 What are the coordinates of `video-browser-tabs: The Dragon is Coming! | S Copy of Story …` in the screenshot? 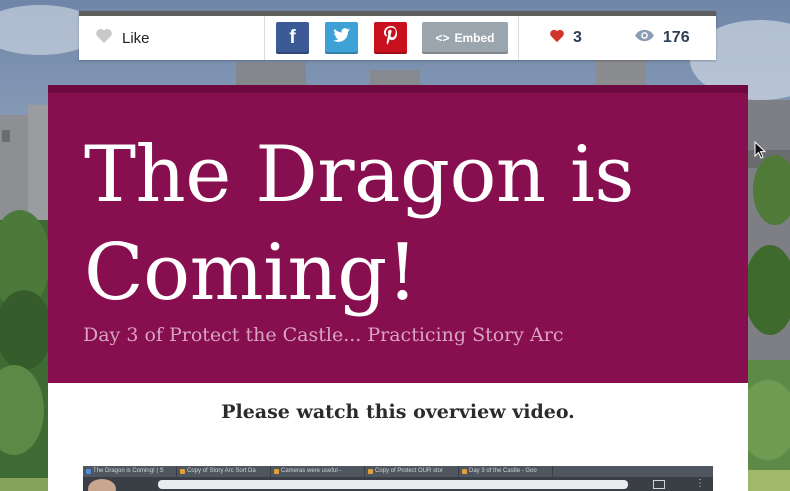 It's located at (398, 471).